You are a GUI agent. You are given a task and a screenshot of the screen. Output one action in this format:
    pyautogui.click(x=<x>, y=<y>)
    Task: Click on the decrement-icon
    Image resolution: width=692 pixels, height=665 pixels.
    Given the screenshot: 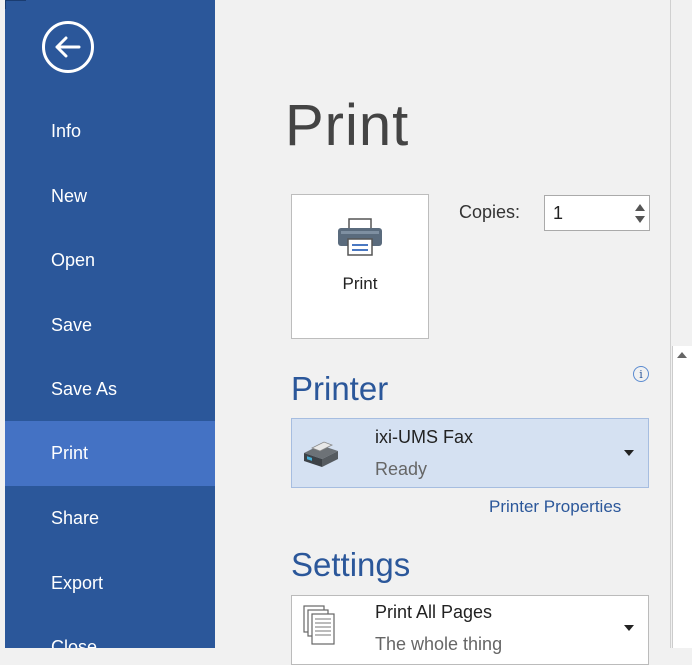 What is the action you would take?
    pyautogui.click(x=640, y=219)
    